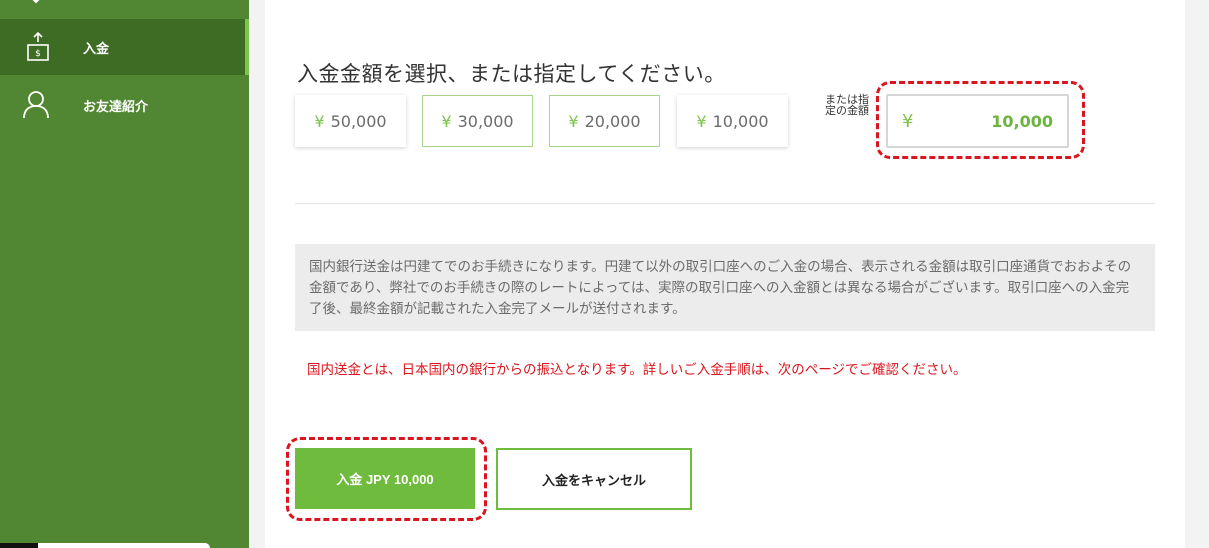 Image resolution: width=1209 pixels, height=548 pixels. I want to click on page-title: 入金金額を選択、または指定してください。, so click(511, 74).